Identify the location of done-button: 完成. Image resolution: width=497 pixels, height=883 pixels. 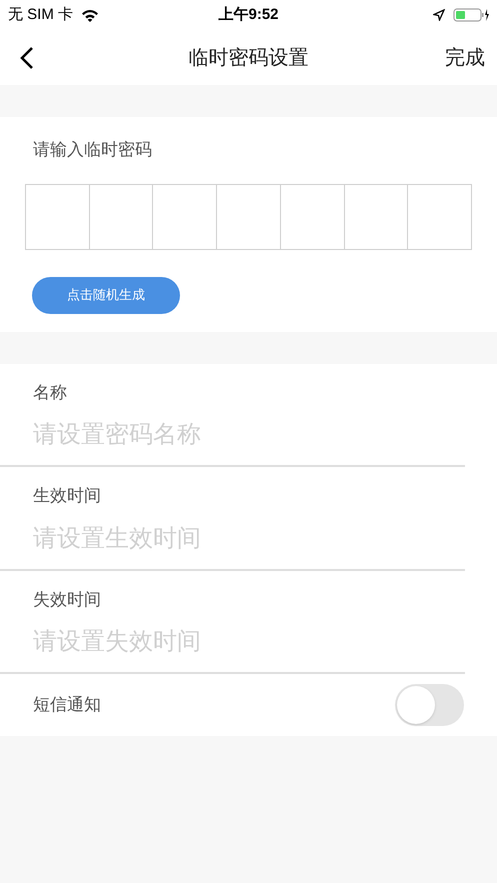
(465, 57).